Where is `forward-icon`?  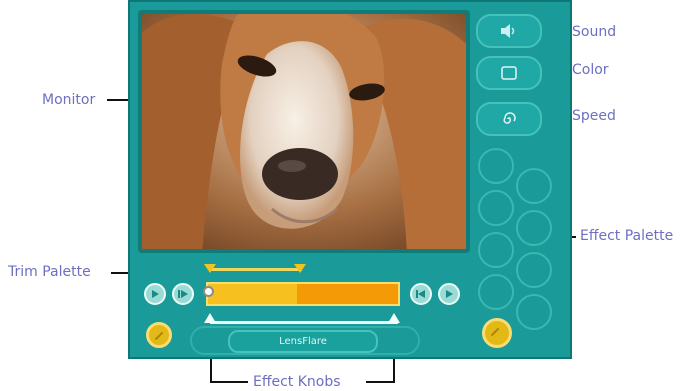
forward-icon is located at coordinates (449, 294).